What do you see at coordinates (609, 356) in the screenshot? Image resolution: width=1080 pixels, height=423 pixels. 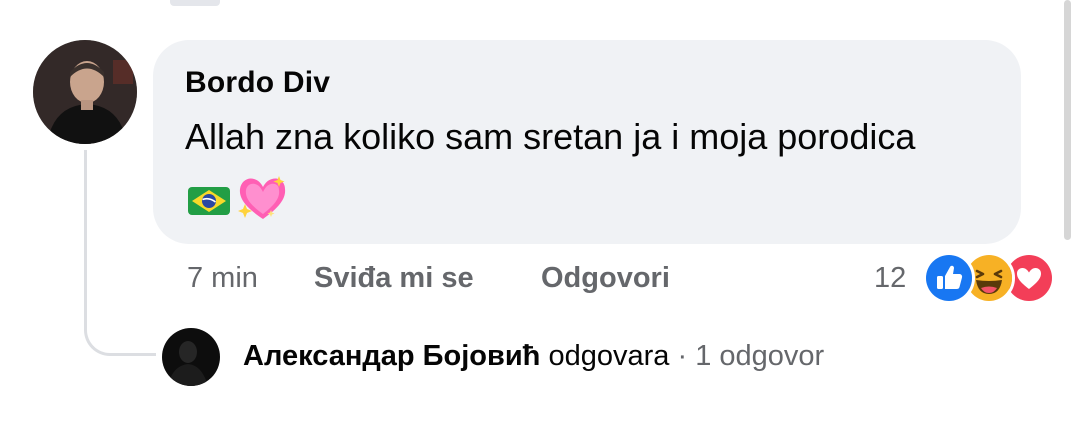 I see `reply-verb: odgovara` at bounding box center [609, 356].